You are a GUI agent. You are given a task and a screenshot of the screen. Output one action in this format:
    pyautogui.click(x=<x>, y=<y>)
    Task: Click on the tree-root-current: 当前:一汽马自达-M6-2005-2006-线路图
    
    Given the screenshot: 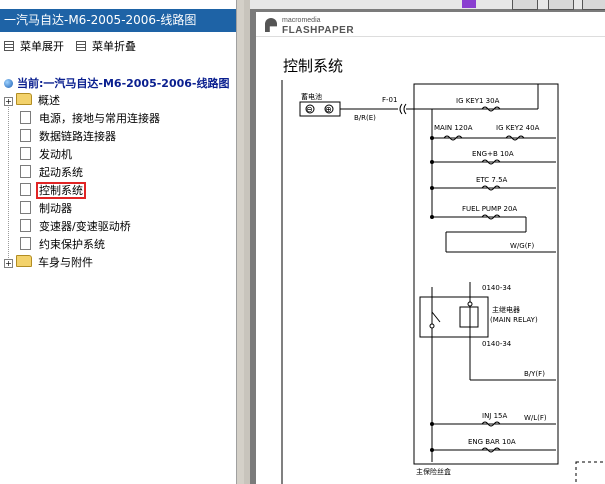 What is the action you would take?
    pyautogui.click(x=117, y=83)
    